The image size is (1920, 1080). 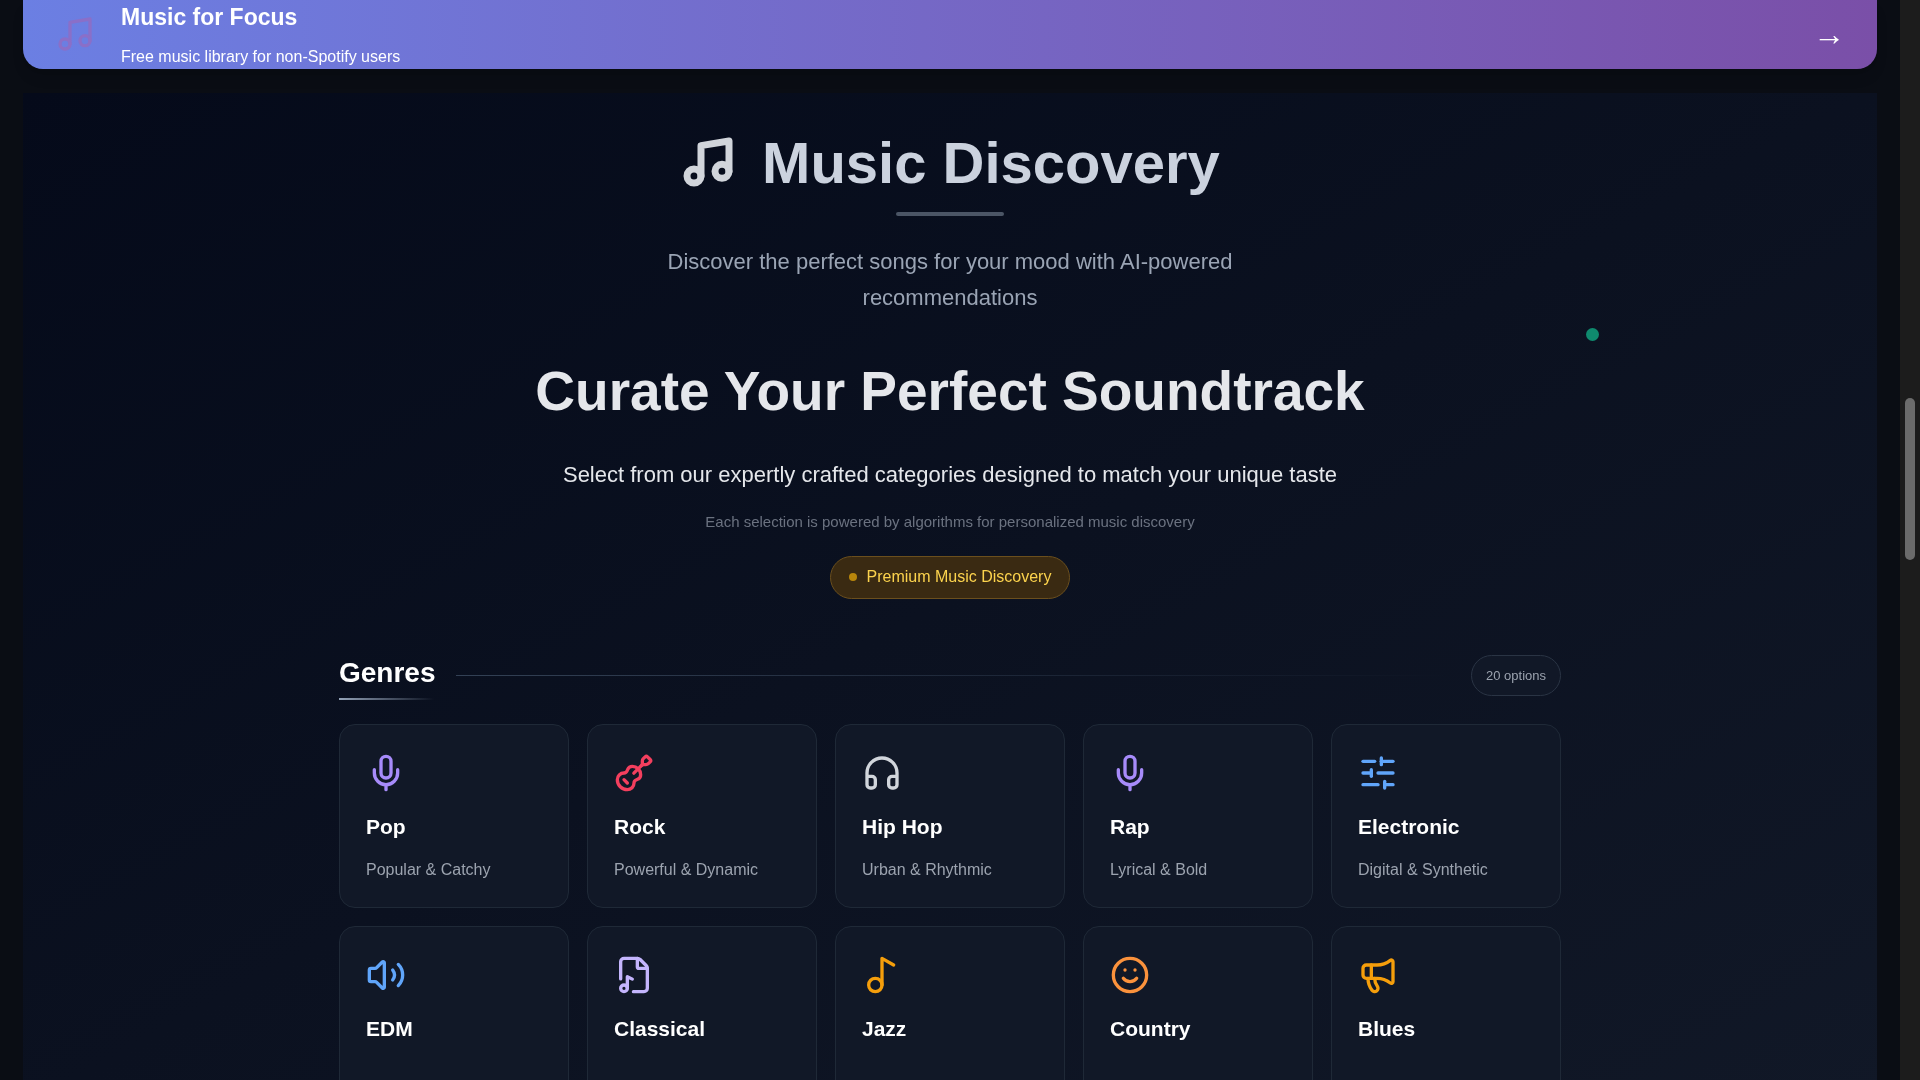 What do you see at coordinates (210, 17) in the screenshot?
I see `banner-title: Music for Focus` at bounding box center [210, 17].